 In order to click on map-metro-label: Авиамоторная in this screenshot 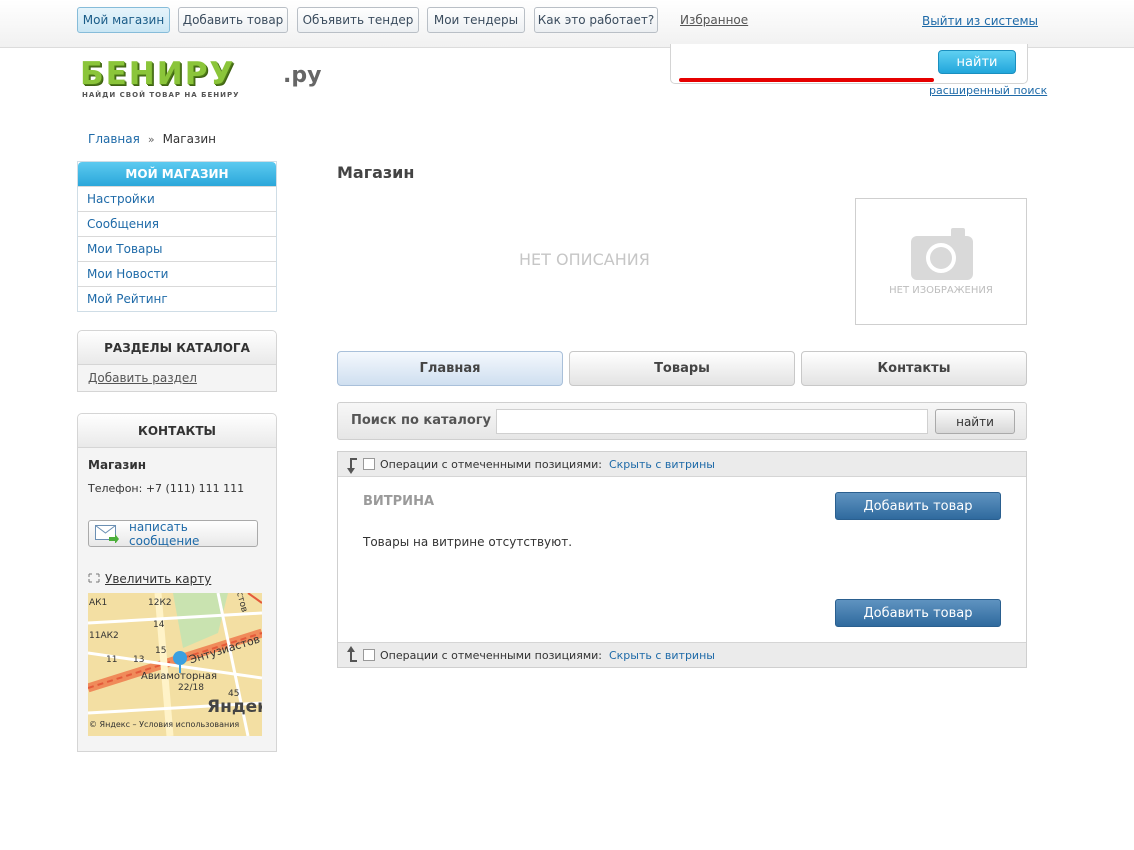, I will do `click(179, 676)`.